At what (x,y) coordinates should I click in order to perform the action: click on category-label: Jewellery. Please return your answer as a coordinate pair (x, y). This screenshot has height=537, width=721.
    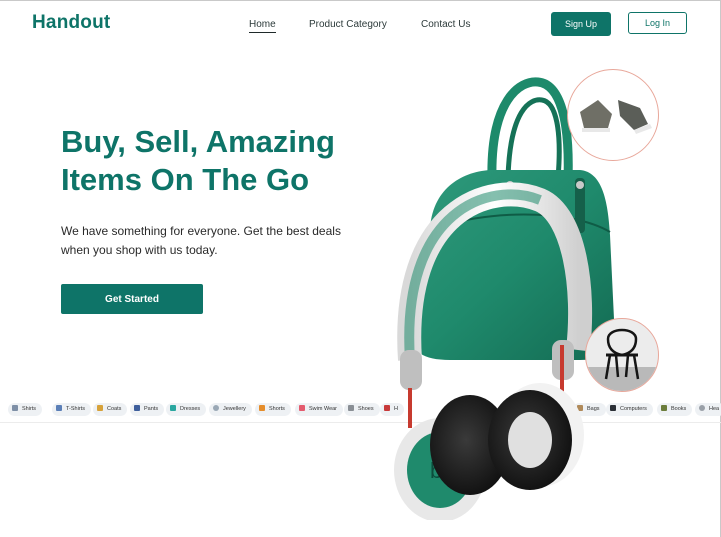
    Looking at the image, I should click on (234, 409).